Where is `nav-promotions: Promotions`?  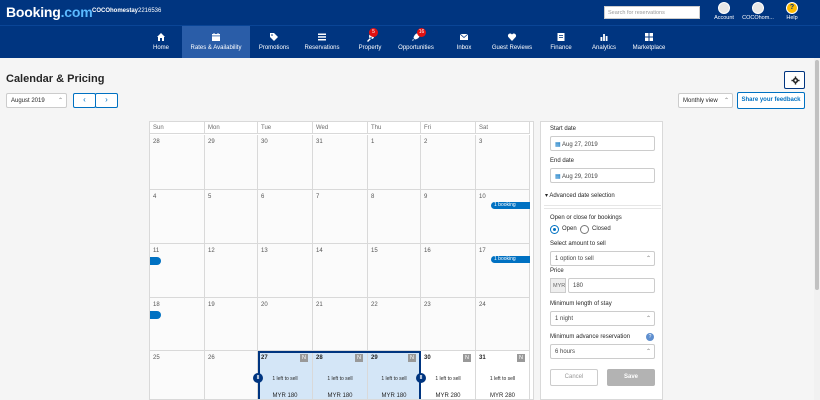 nav-promotions: Promotions is located at coordinates (274, 42).